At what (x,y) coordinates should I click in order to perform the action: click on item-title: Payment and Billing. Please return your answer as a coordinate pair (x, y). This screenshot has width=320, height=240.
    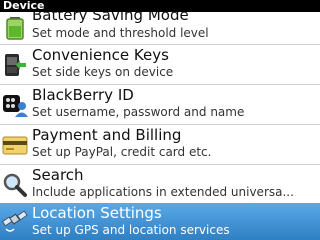
    Looking at the image, I should click on (107, 135).